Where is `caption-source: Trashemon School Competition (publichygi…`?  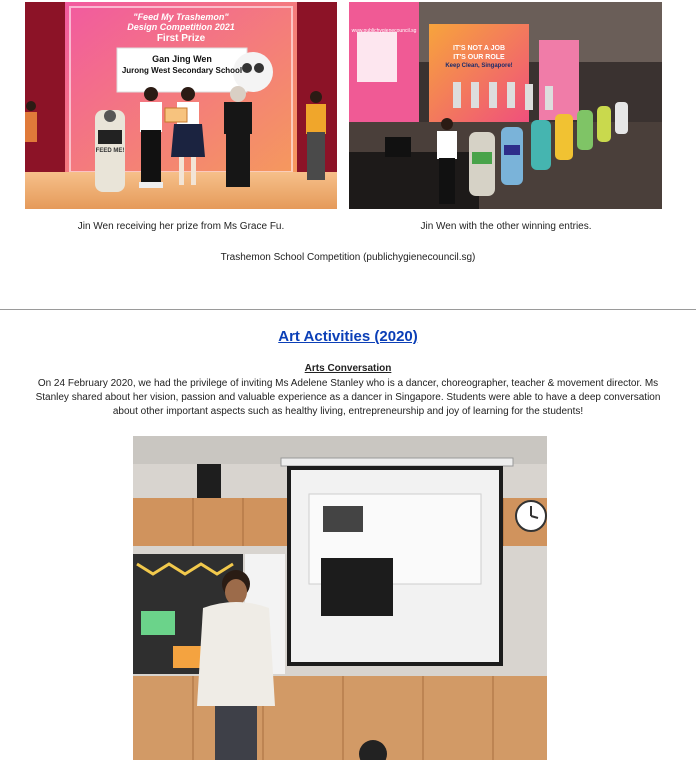 caption-source: Trashemon School Competition (publichygi… is located at coordinates (348, 257).